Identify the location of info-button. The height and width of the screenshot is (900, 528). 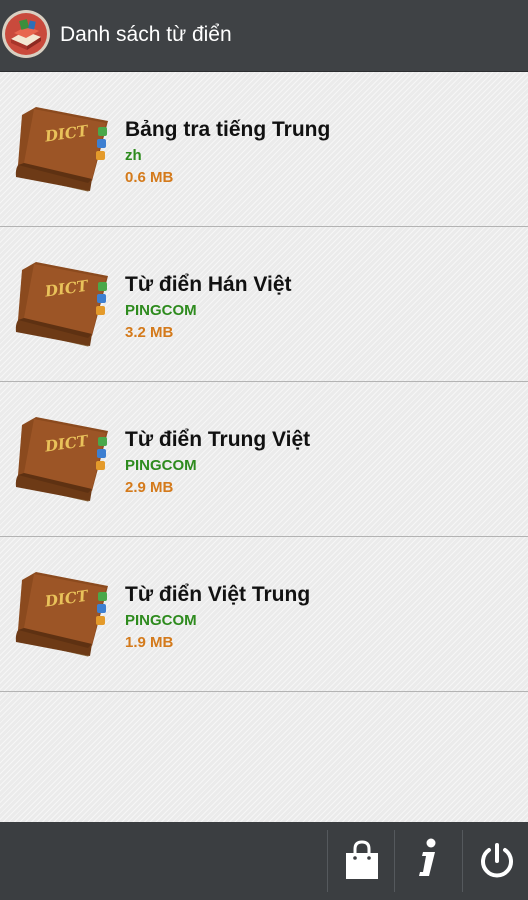
(428, 861).